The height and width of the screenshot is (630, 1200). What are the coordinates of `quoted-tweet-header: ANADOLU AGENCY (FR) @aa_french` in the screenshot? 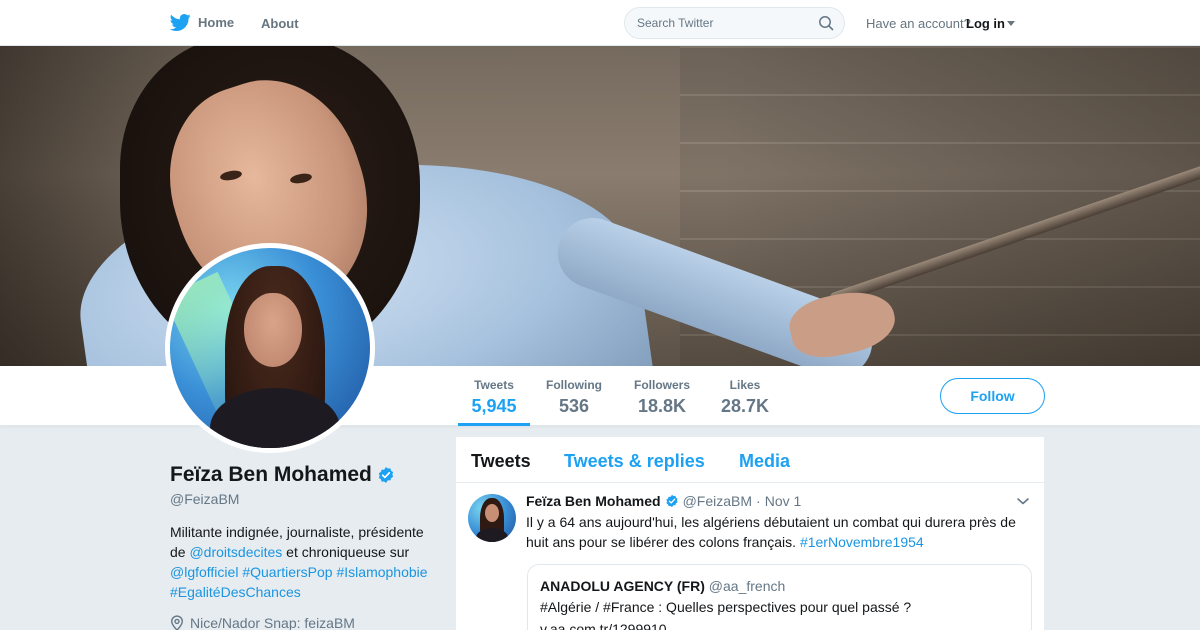 It's located at (779, 586).